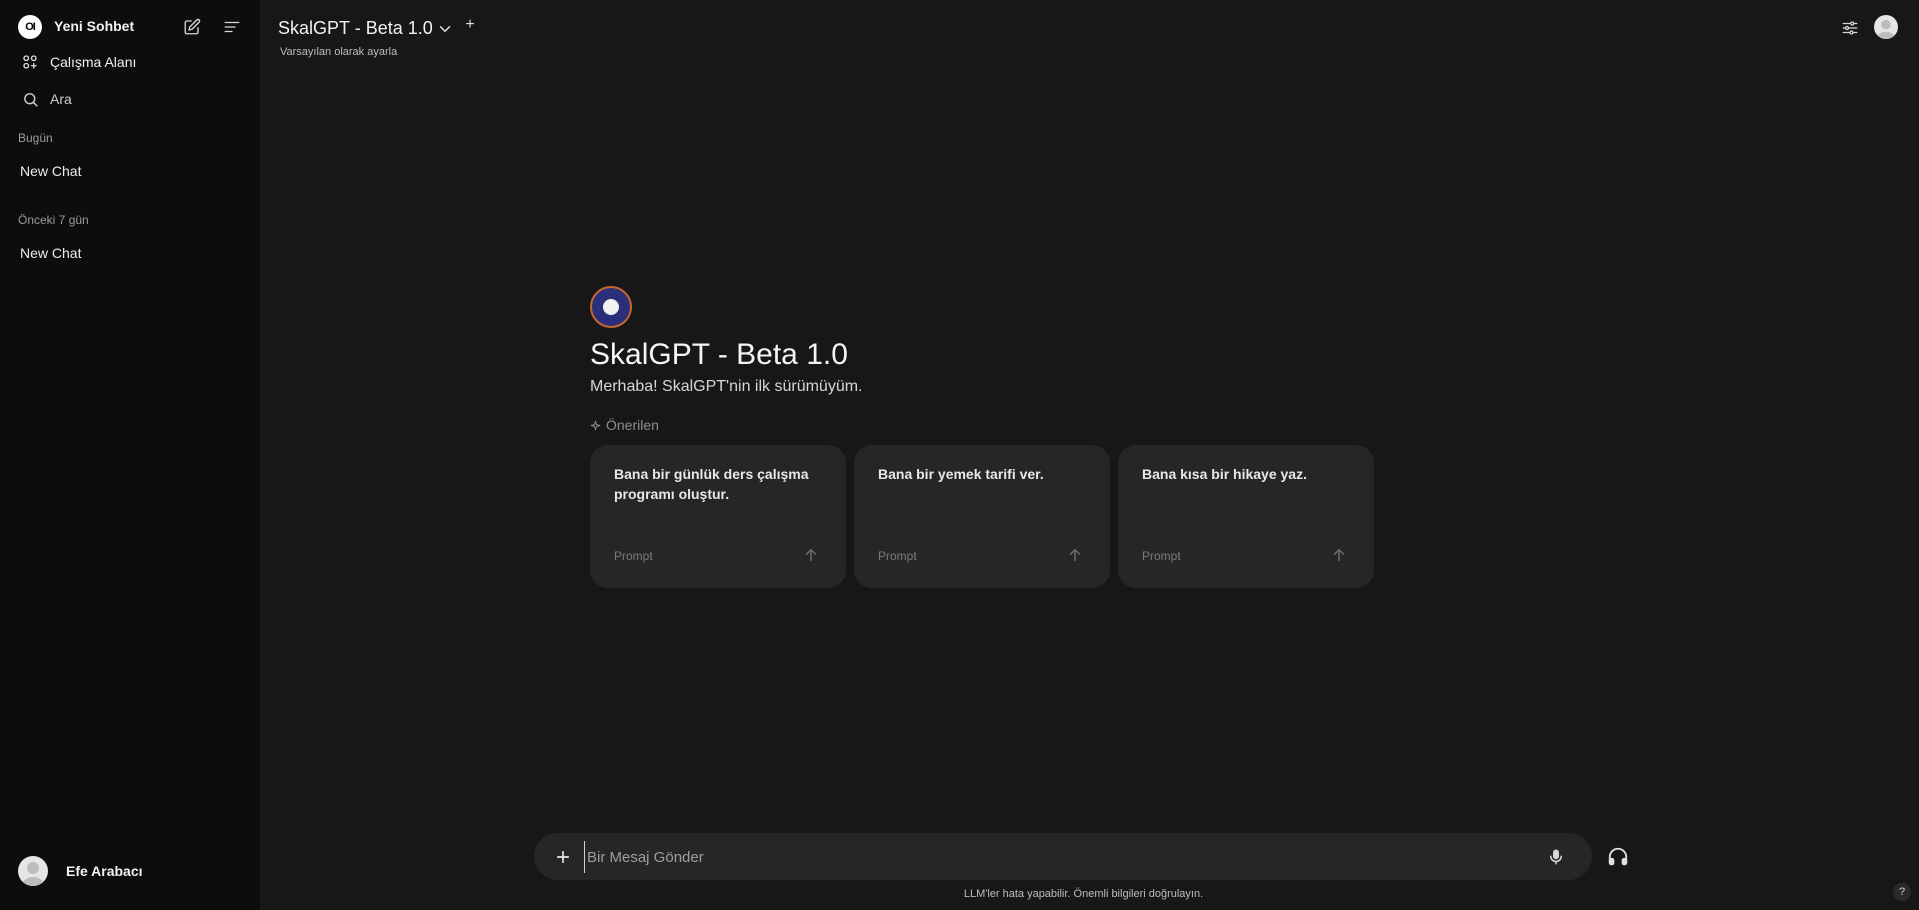  What do you see at coordinates (982, 516) in the screenshot?
I see `suggestion-card: Bana bir yemek tarifi ver. Prompt` at bounding box center [982, 516].